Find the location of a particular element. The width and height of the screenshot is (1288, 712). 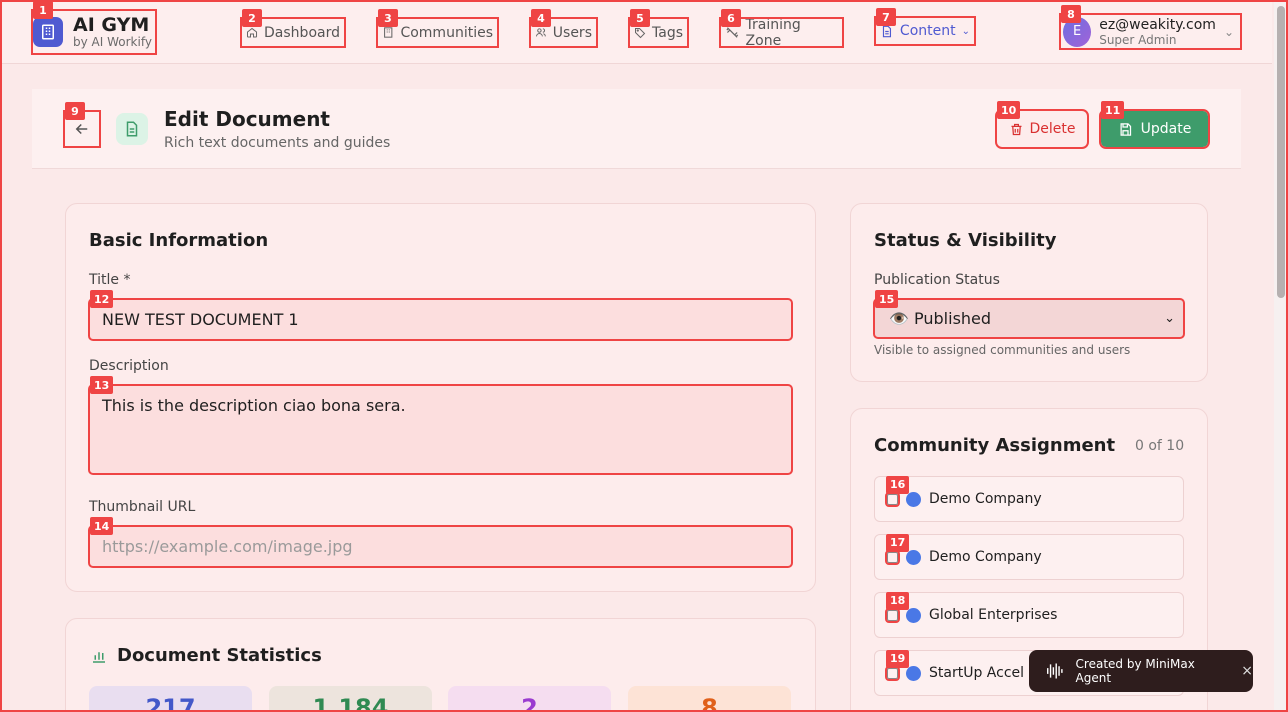

close-icon: × is located at coordinates (1247, 671).